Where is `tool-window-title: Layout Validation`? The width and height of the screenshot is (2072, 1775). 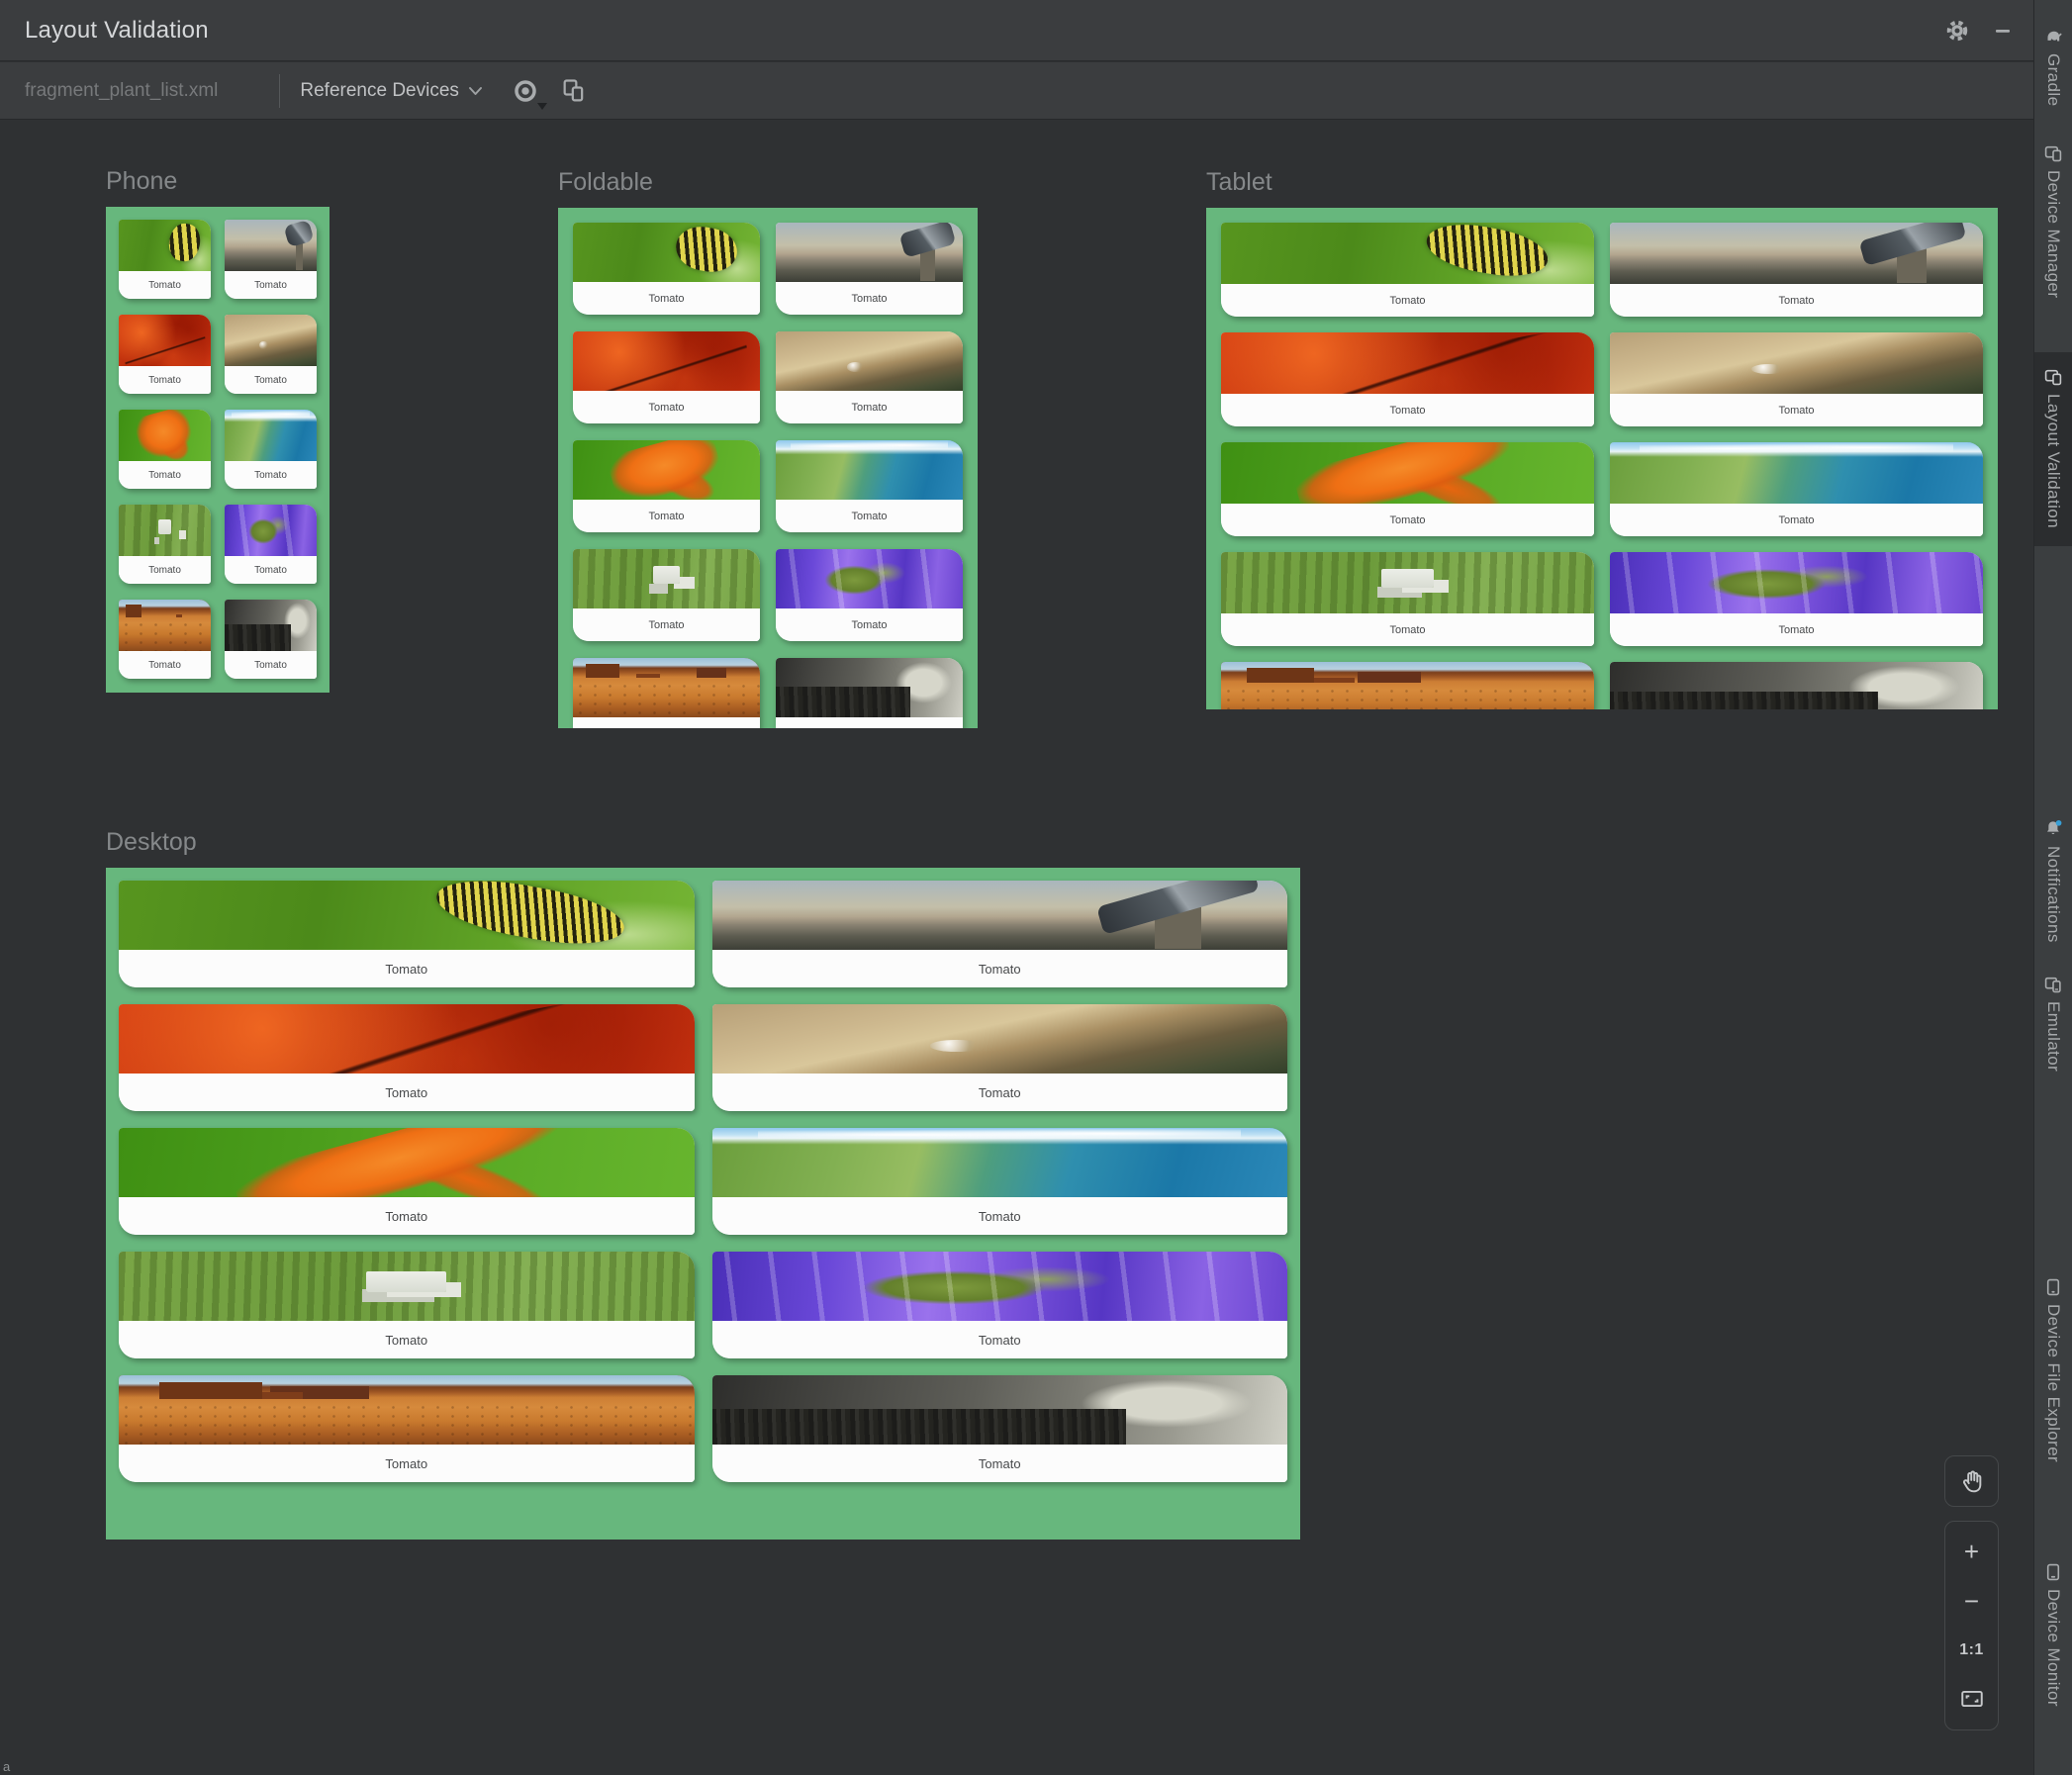
tool-window-title: Layout Validation is located at coordinates (117, 30).